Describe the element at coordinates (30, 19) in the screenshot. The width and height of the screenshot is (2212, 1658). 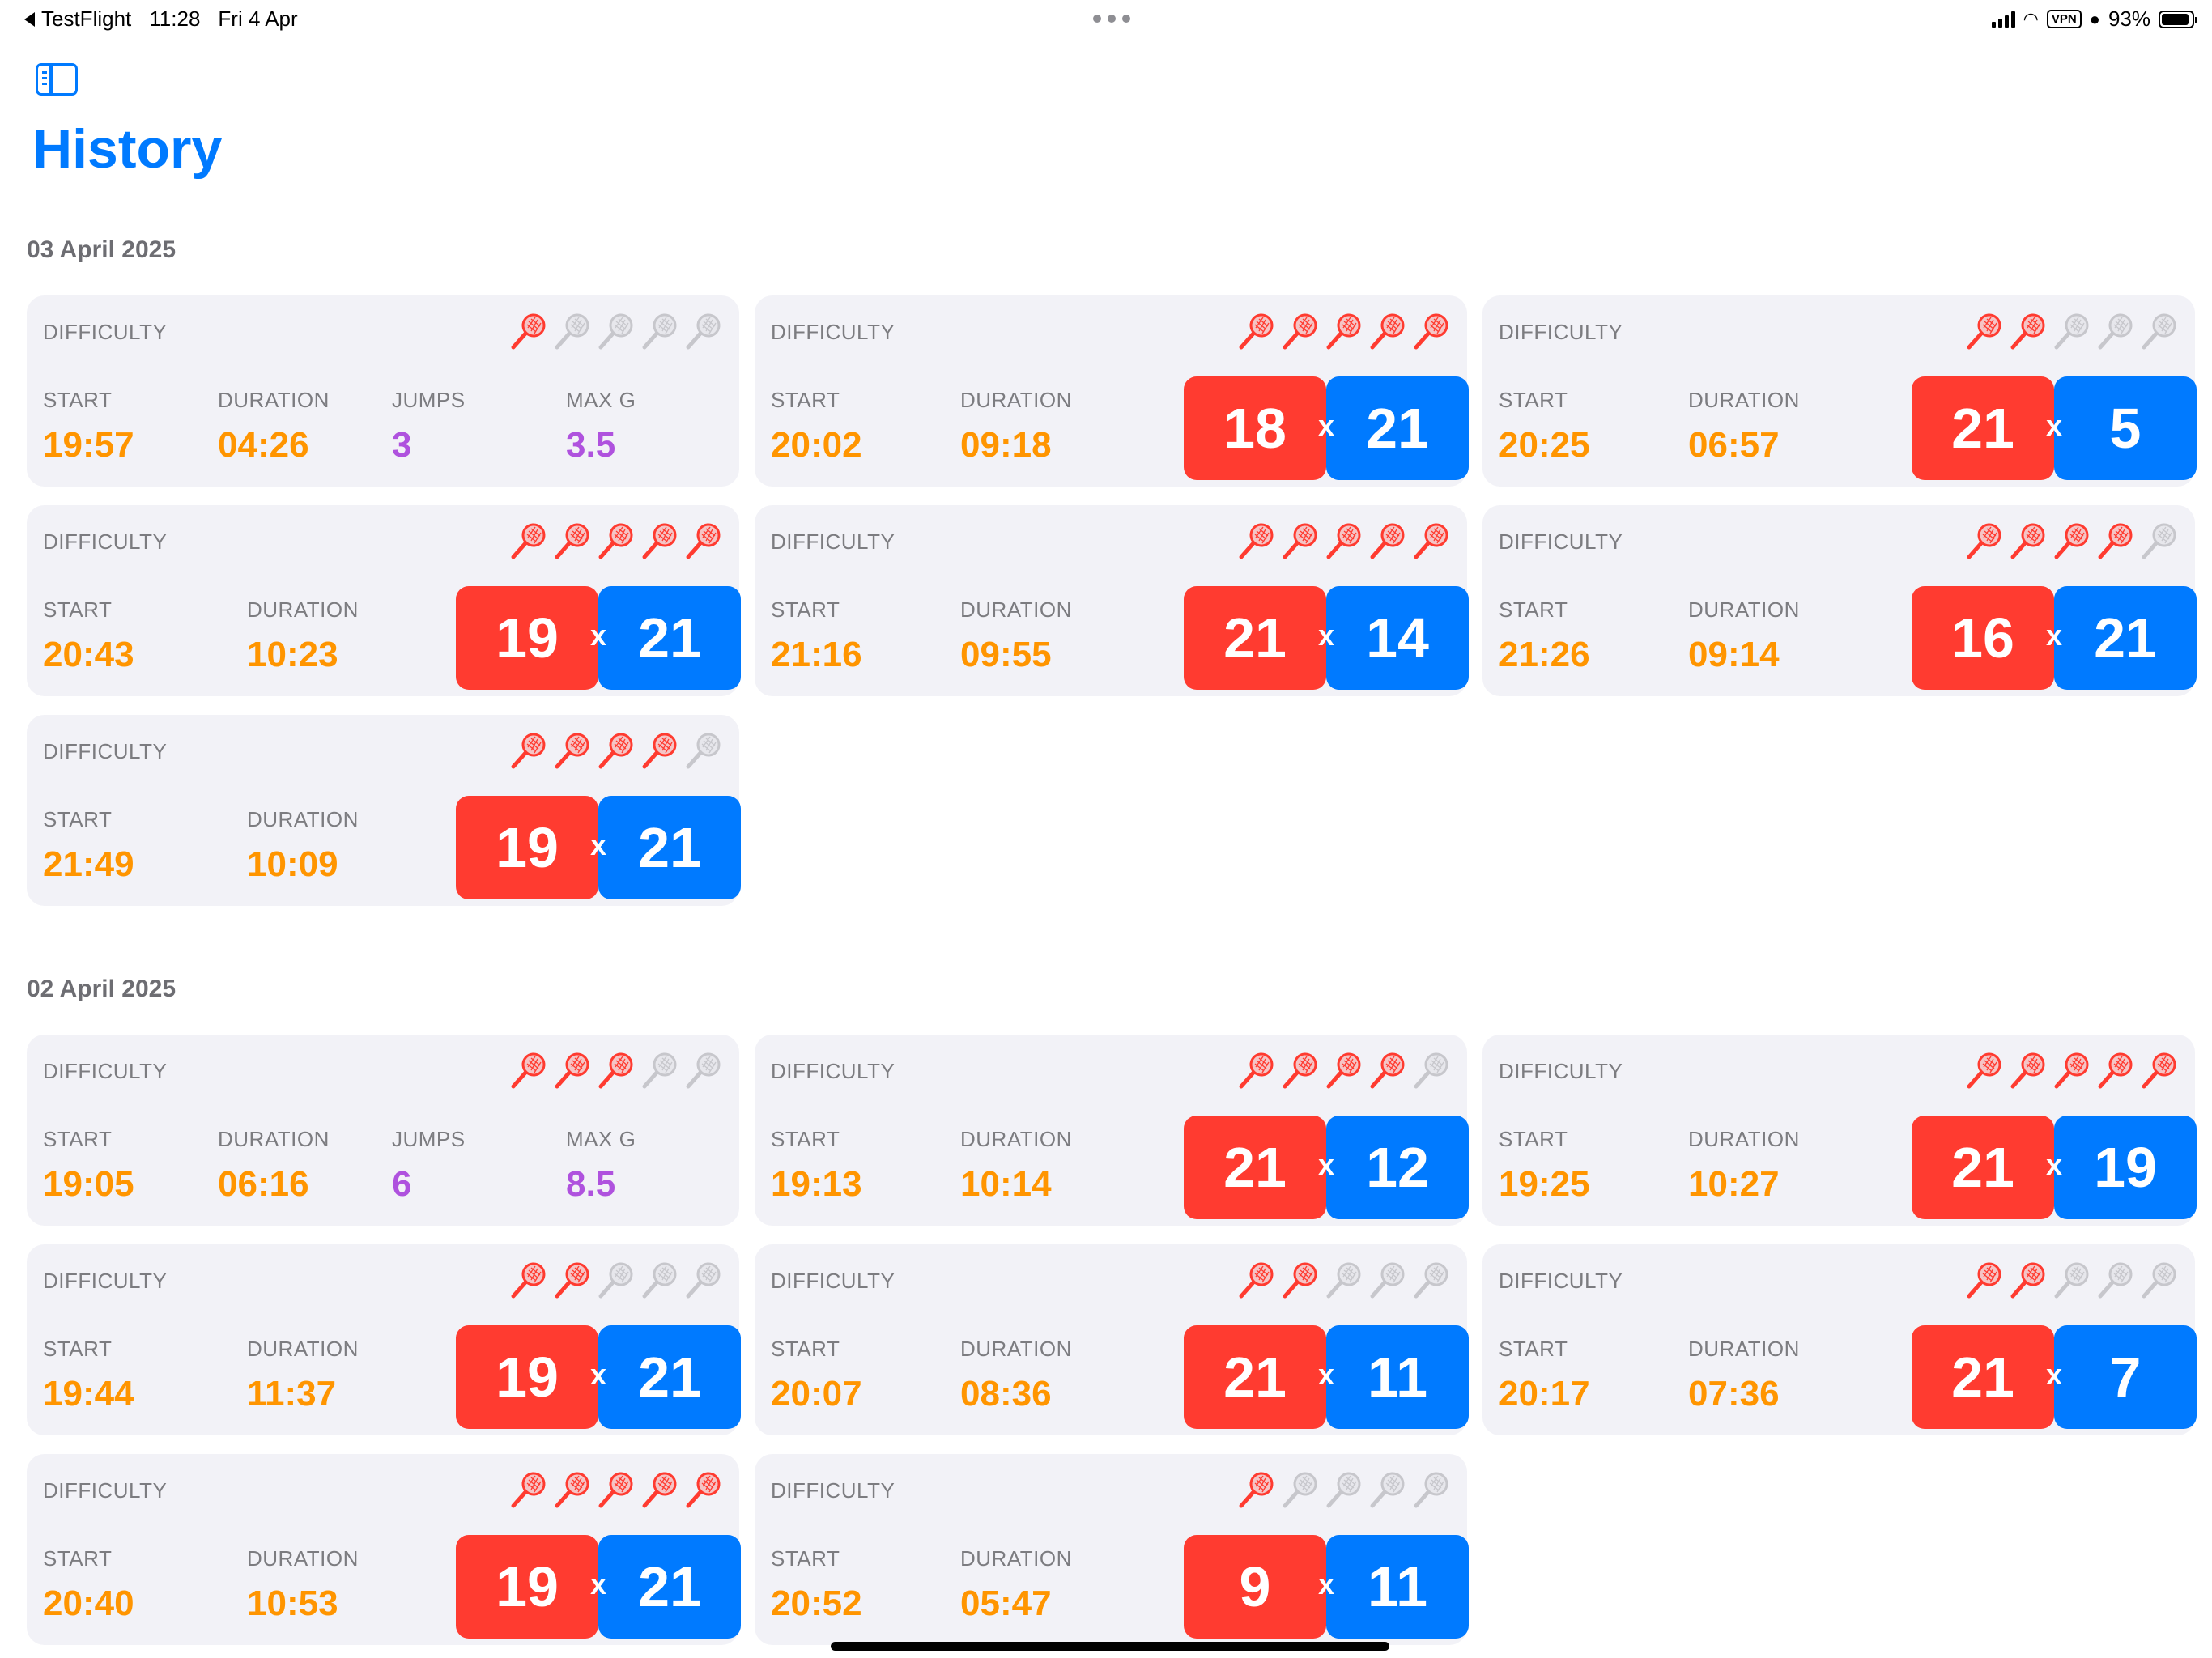
I see `back-arrow-icon` at that location.